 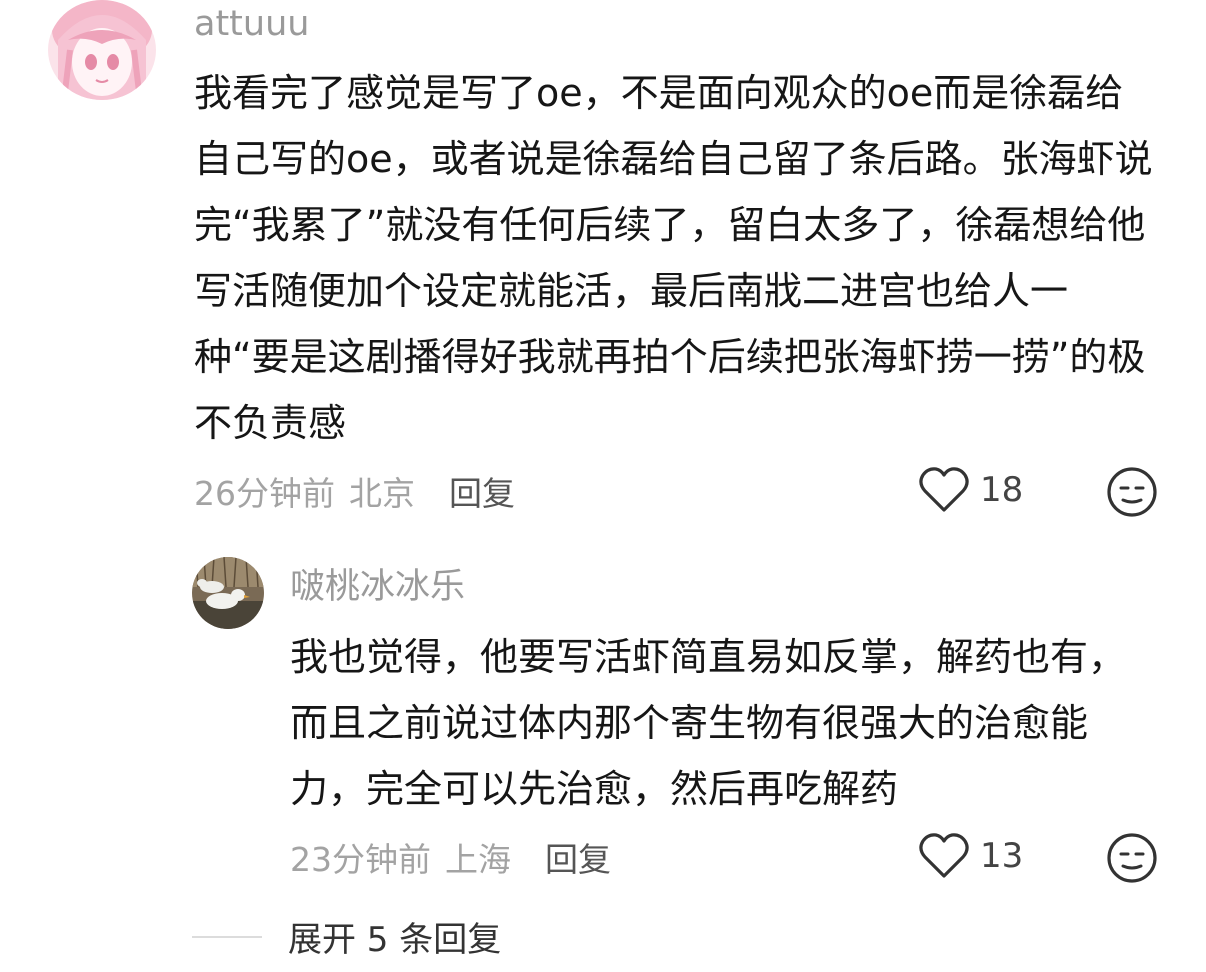 I want to click on replier-avatar, so click(x=228, y=593).